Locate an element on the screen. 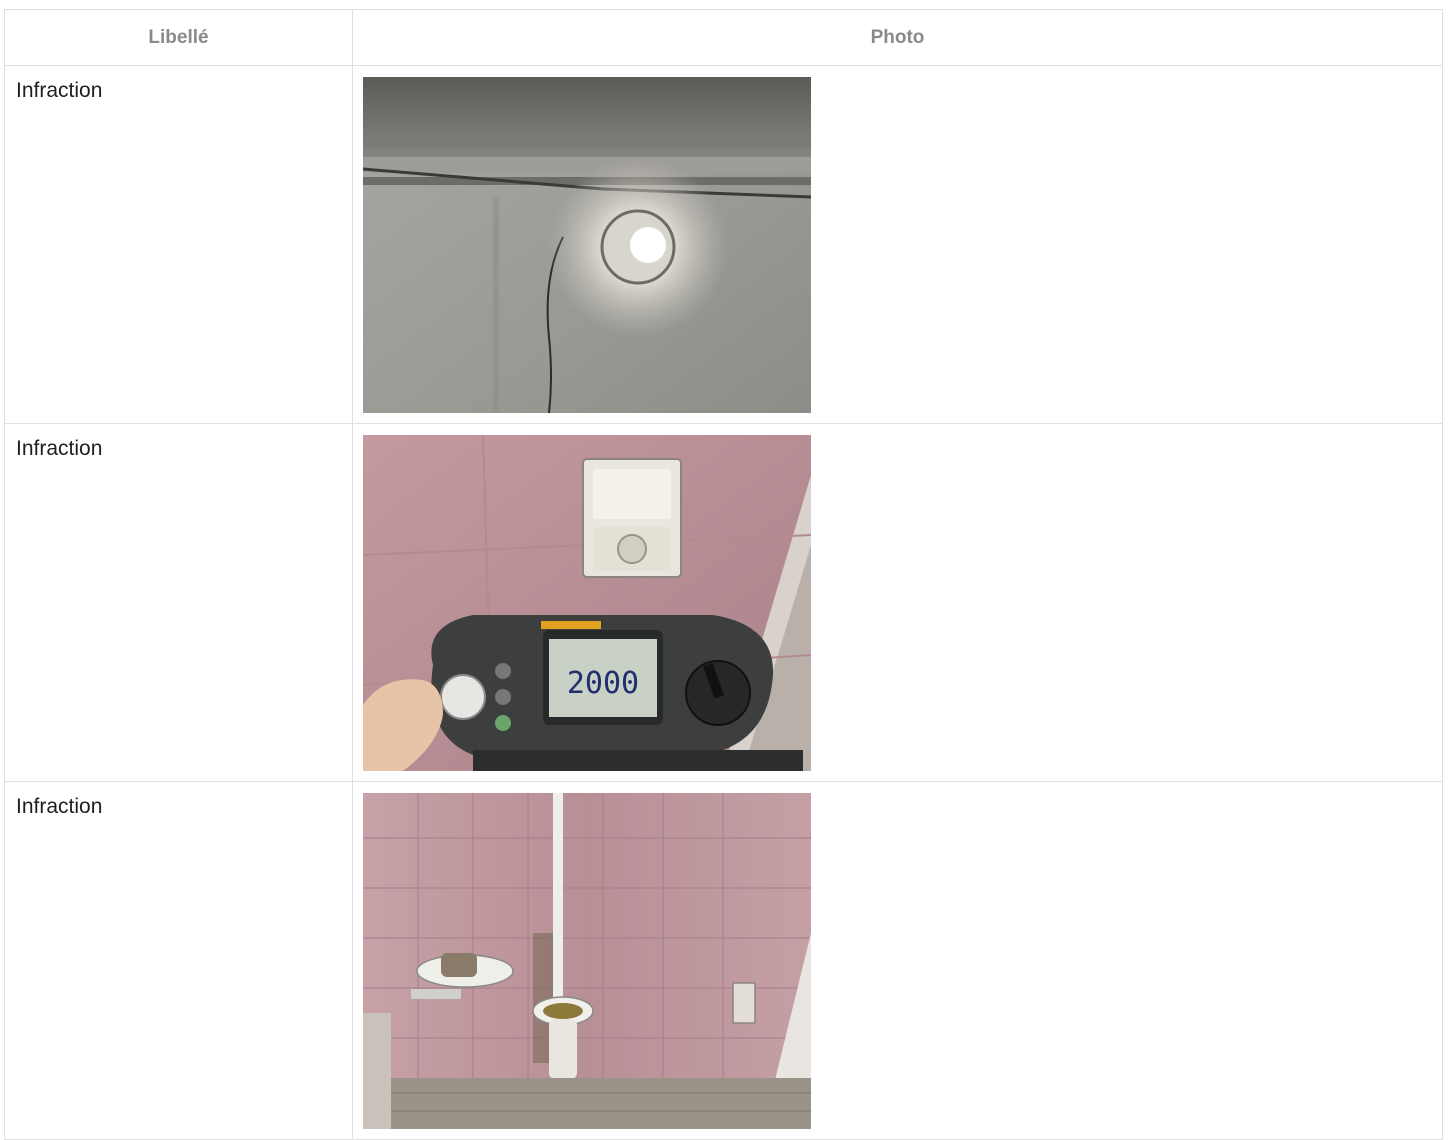  multimeter-photo: 2000 is located at coordinates (587, 603).